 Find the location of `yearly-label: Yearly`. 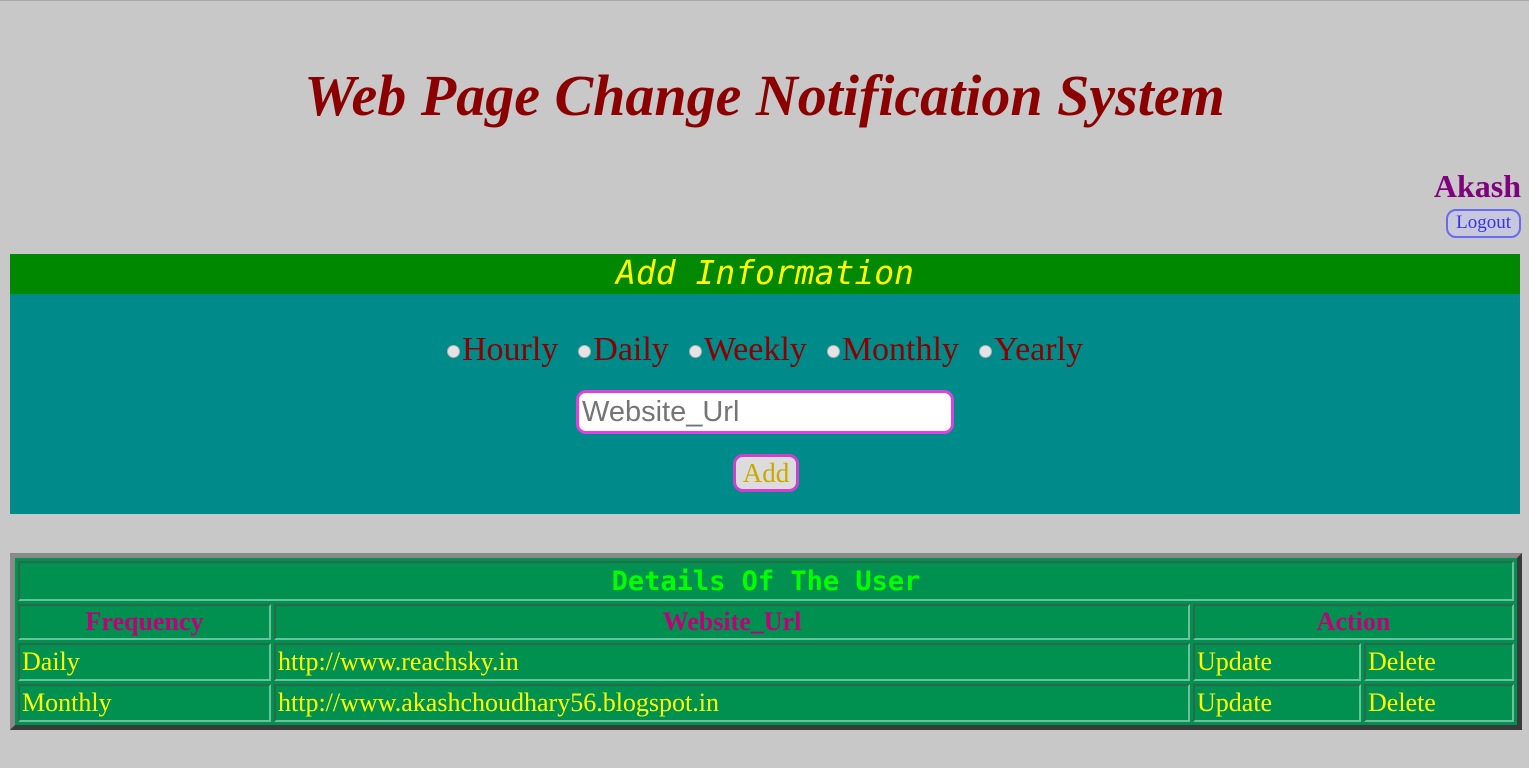

yearly-label: Yearly is located at coordinates (1038, 349).